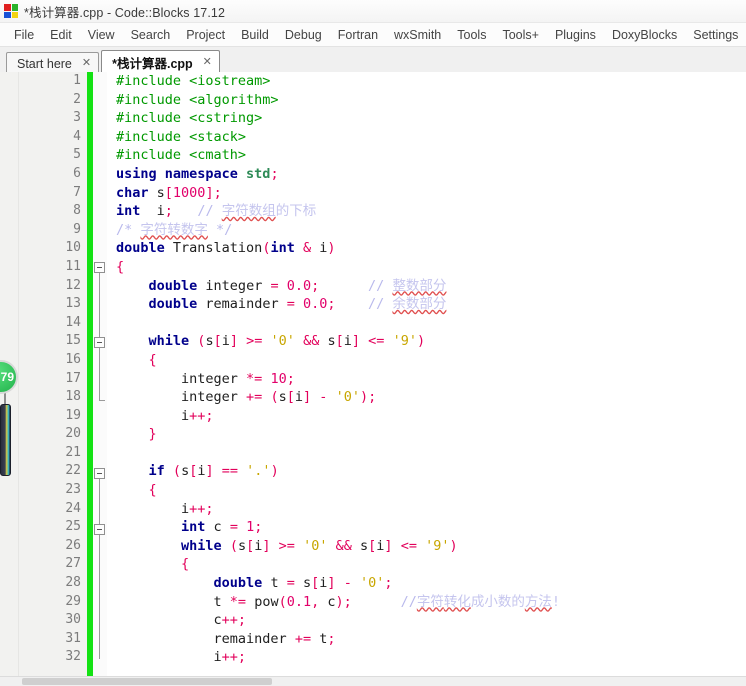  What do you see at coordinates (715, 35) in the screenshot?
I see `menu-item-settings: Settings` at bounding box center [715, 35].